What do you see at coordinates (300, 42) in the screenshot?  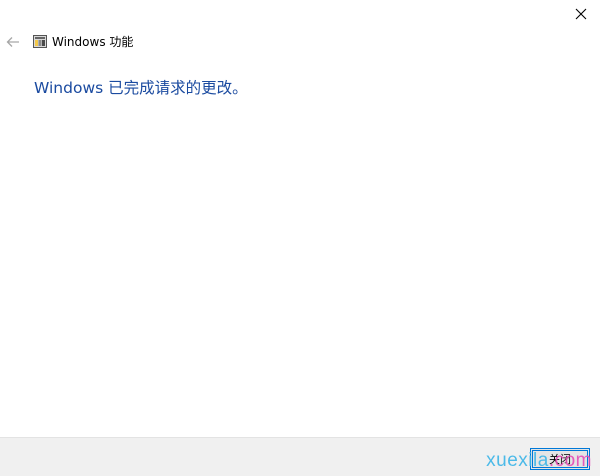 I see `title-row: Windows 功能` at bounding box center [300, 42].